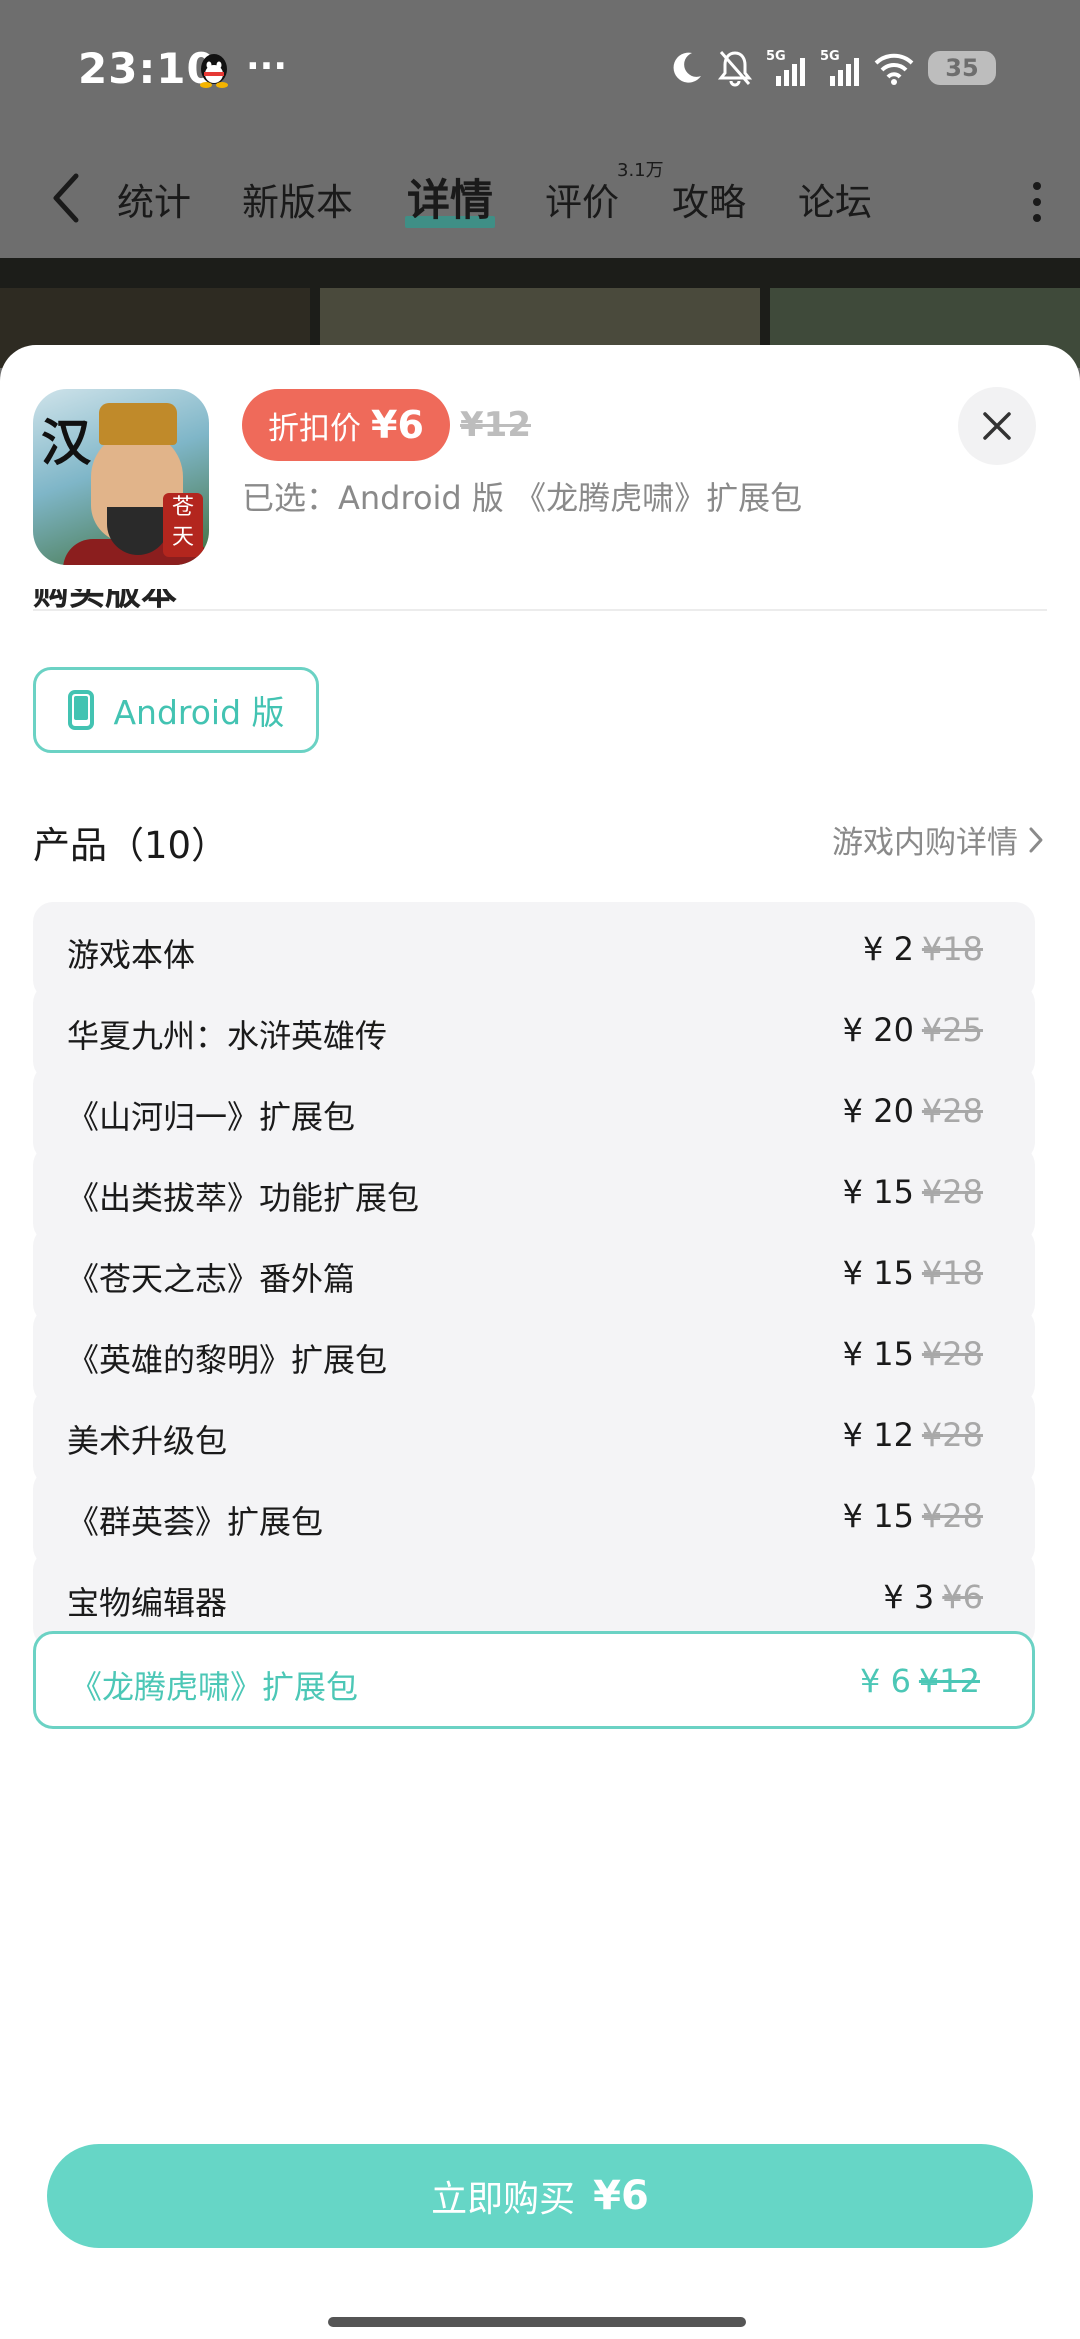  I want to click on more-vertical-icon, so click(1037, 202).